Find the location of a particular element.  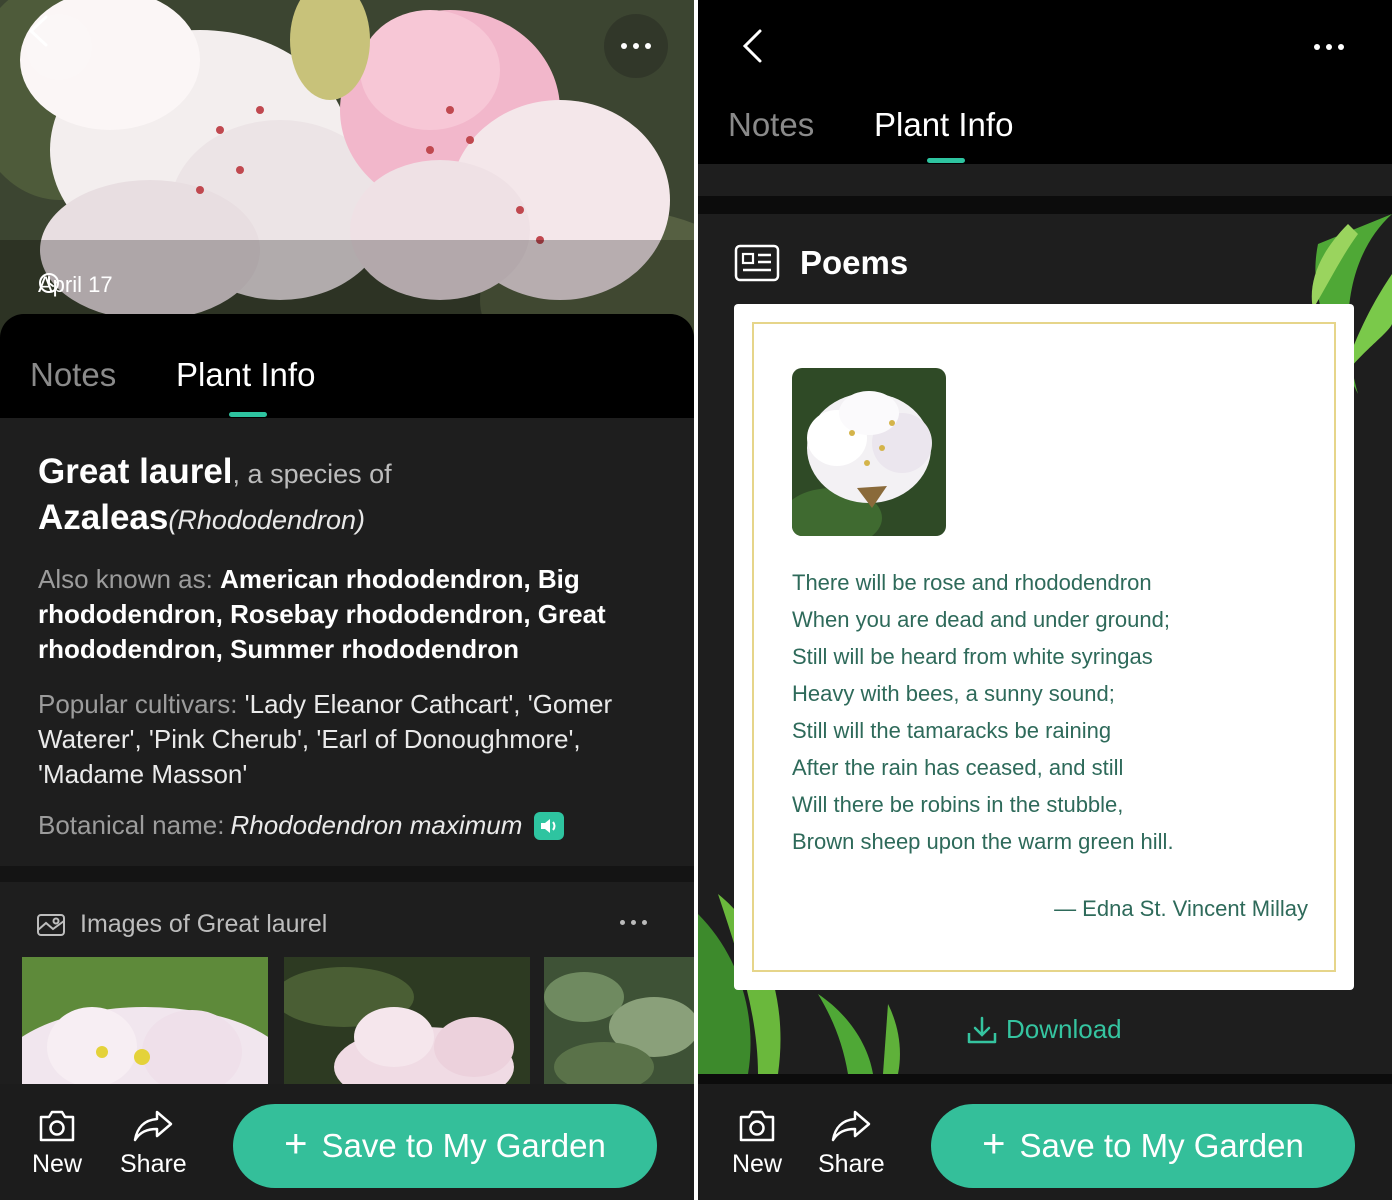

genus-line: Azaleas(Rhododendron) is located at coordinates (348, 519).